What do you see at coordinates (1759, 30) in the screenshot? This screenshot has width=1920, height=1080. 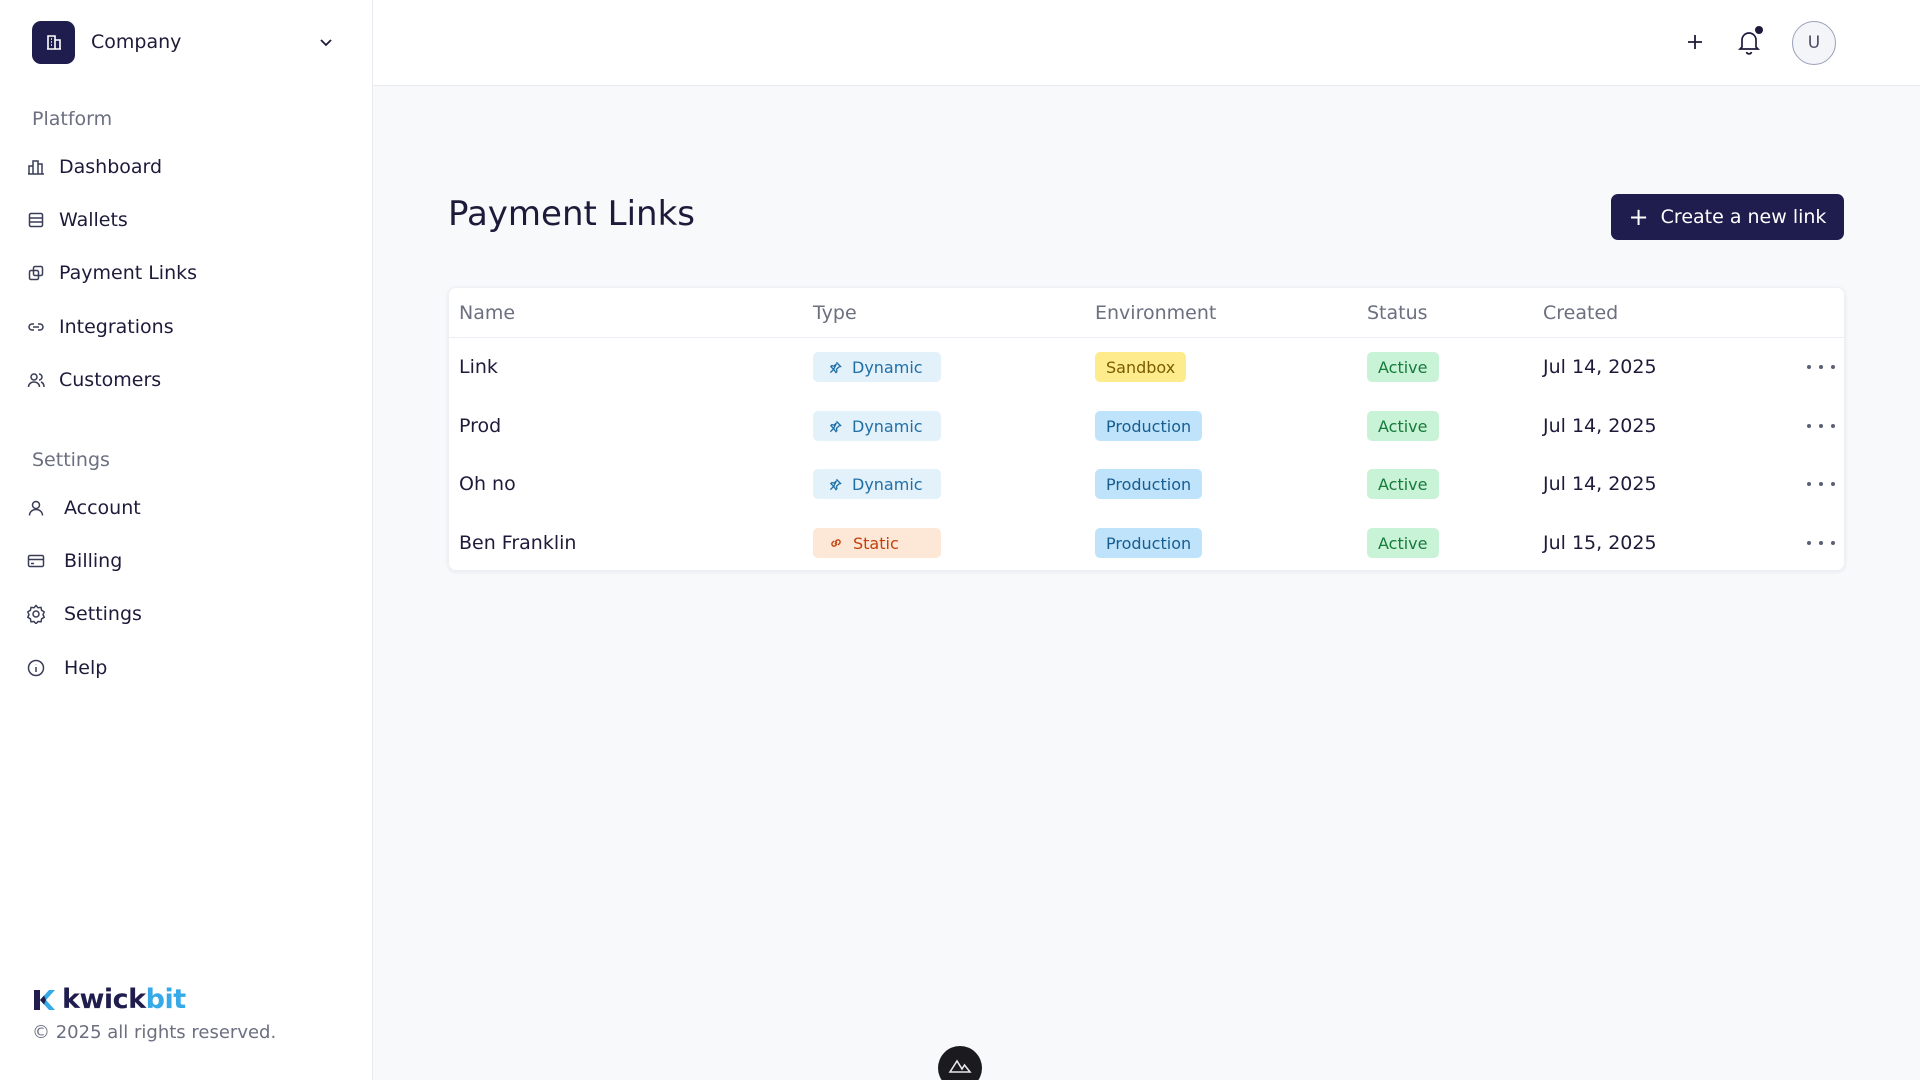 I see `notification-dot` at bounding box center [1759, 30].